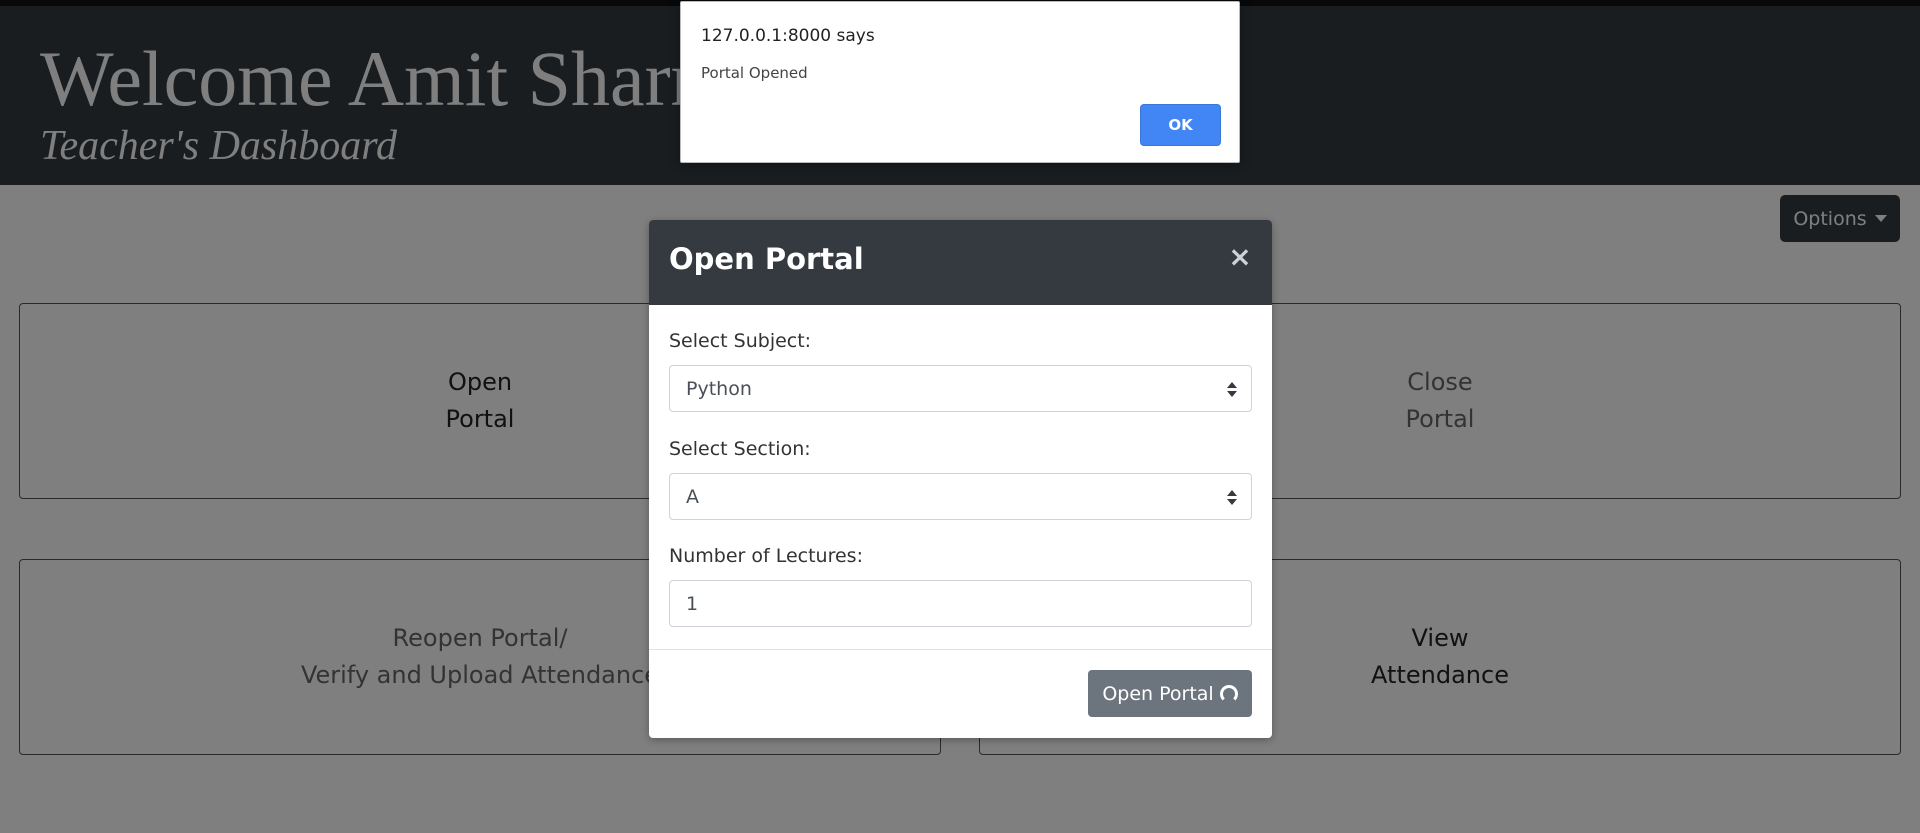  Describe the element at coordinates (960, 649) in the screenshot. I see `modal-footer-divider` at that location.